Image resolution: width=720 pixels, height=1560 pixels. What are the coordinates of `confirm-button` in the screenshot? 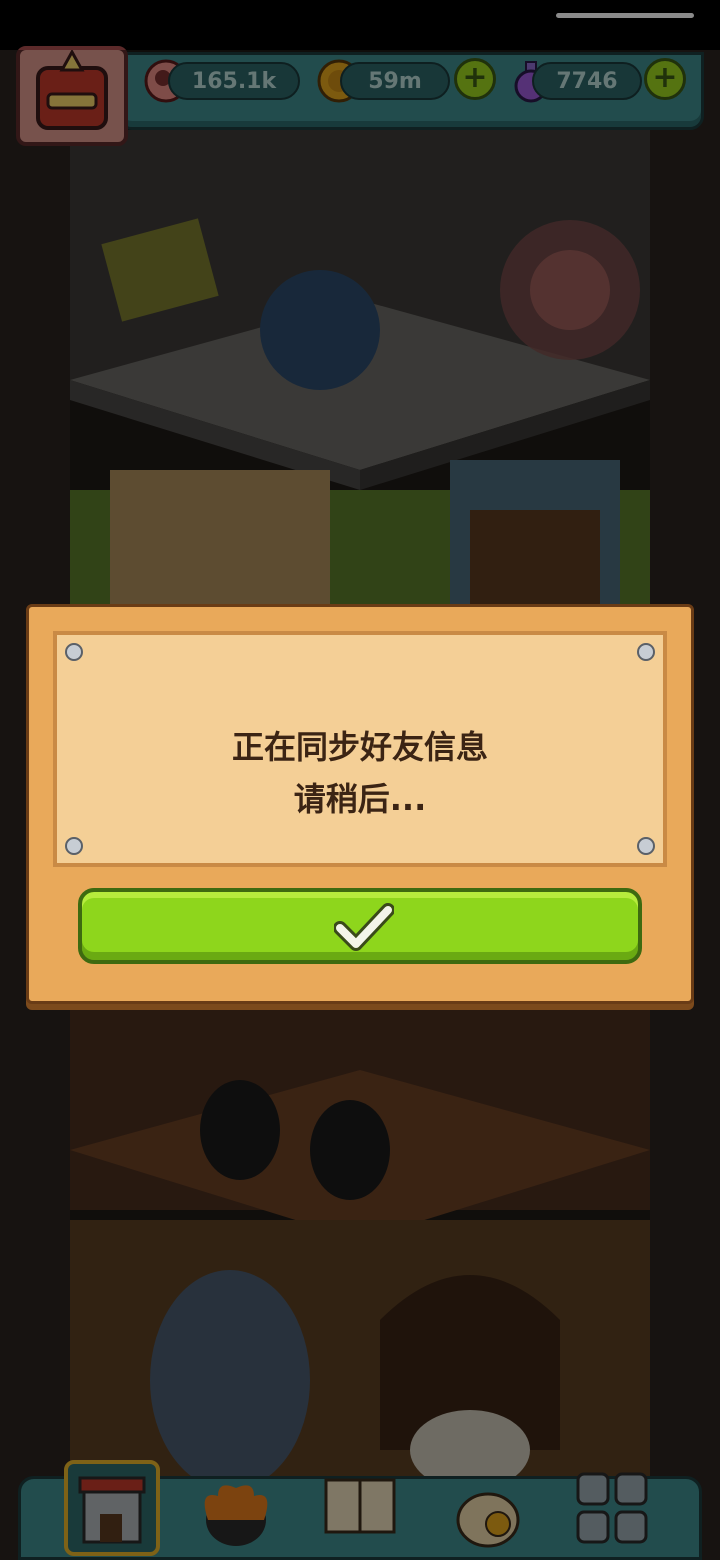 It's located at (360, 926).